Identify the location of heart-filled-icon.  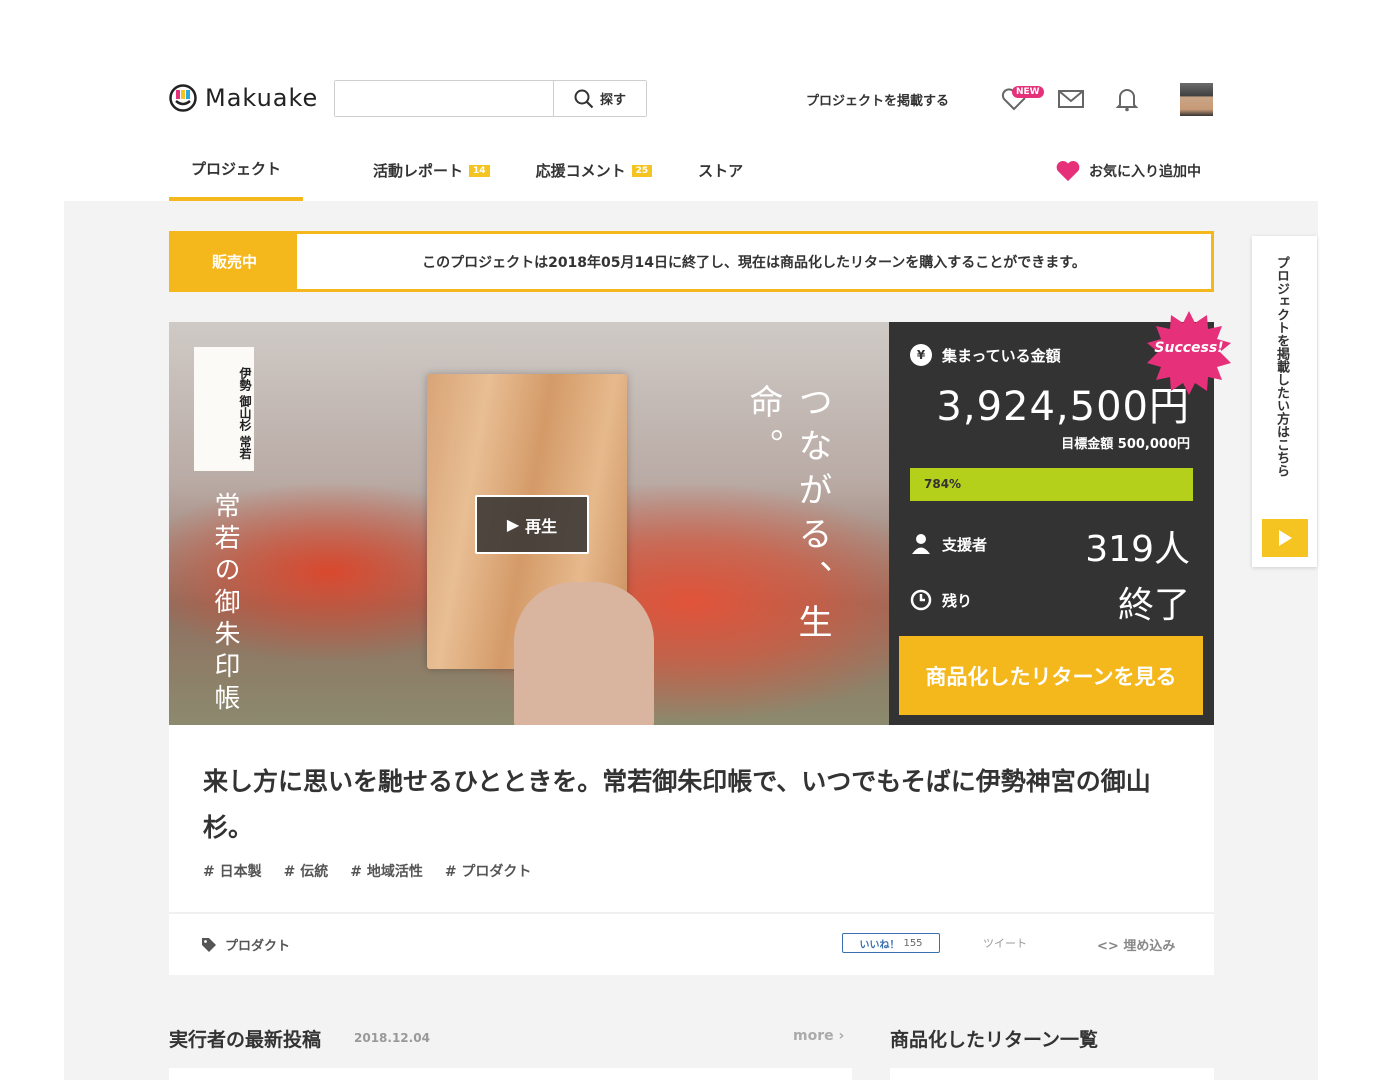
(1068, 171).